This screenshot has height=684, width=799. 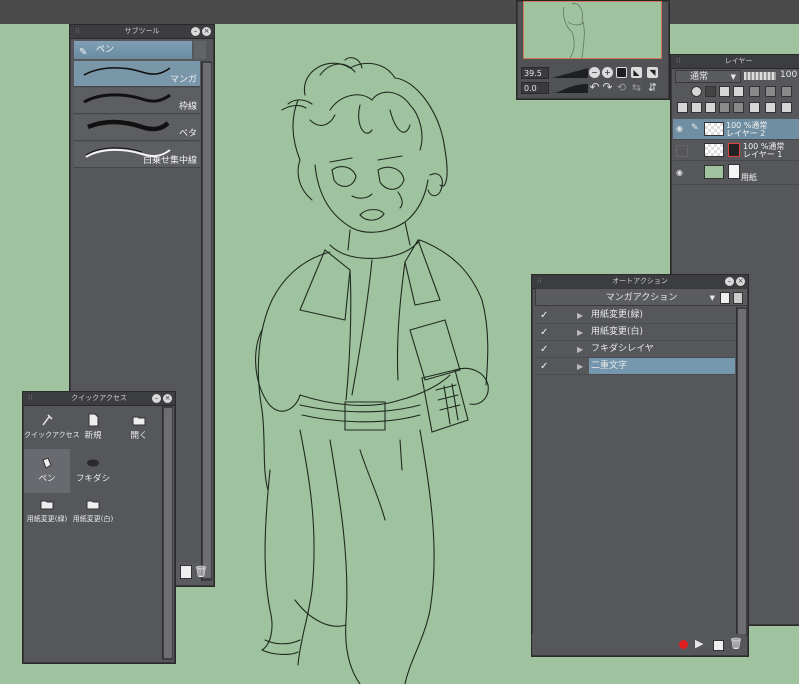 I want to click on rotation-slider, so click(x=570, y=88).